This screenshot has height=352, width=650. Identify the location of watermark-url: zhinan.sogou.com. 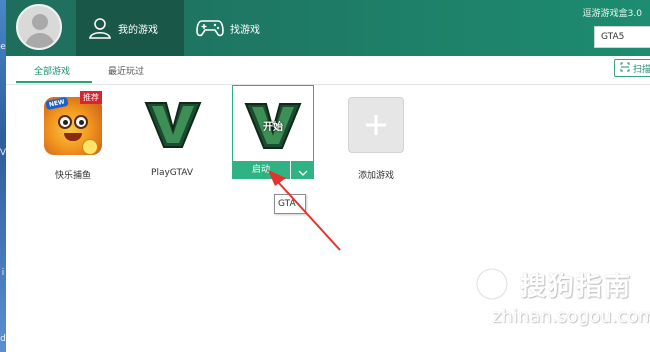
(571, 316).